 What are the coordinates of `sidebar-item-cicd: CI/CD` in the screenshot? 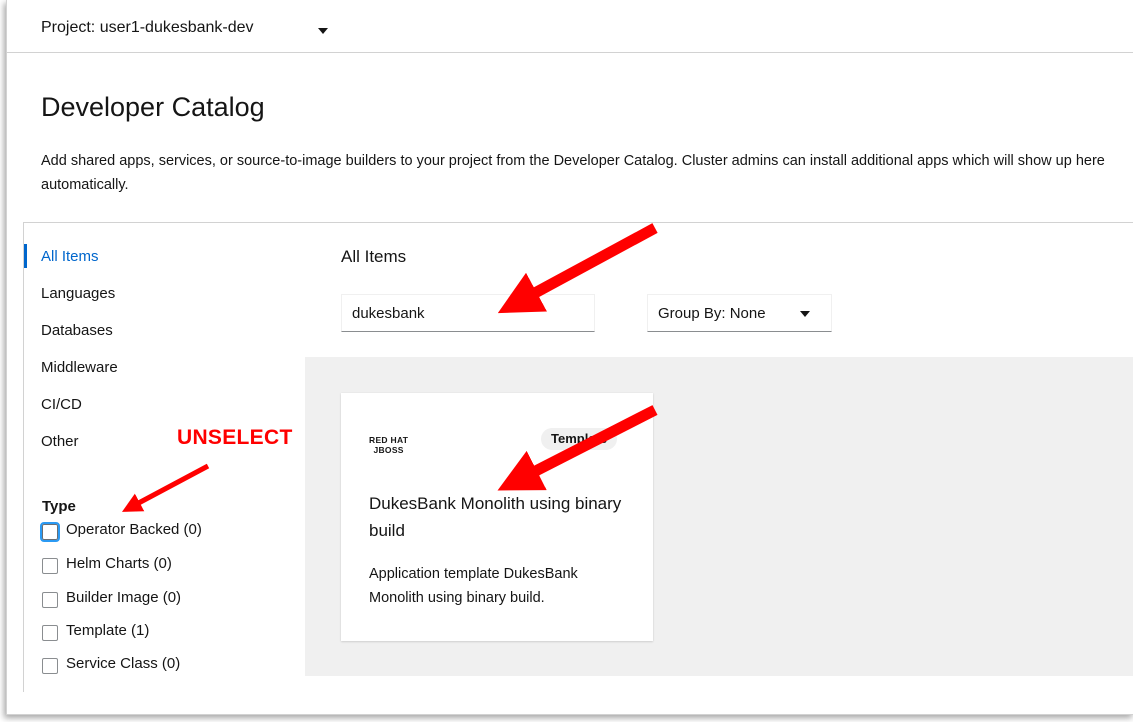 It's located at (61, 404).